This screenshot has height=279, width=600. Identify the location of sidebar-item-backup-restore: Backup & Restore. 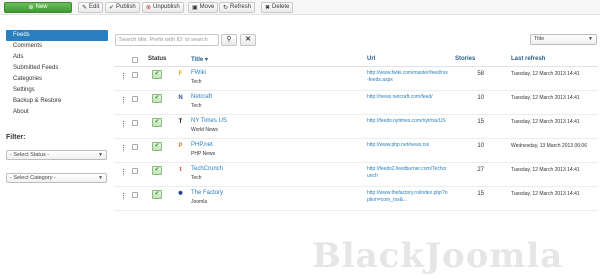
(57, 101).